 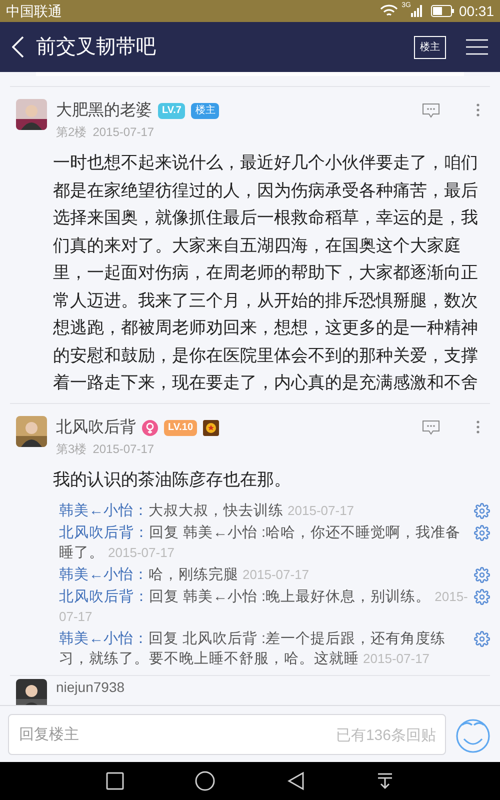 I want to click on level-badge: LV.10, so click(x=181, y=428).